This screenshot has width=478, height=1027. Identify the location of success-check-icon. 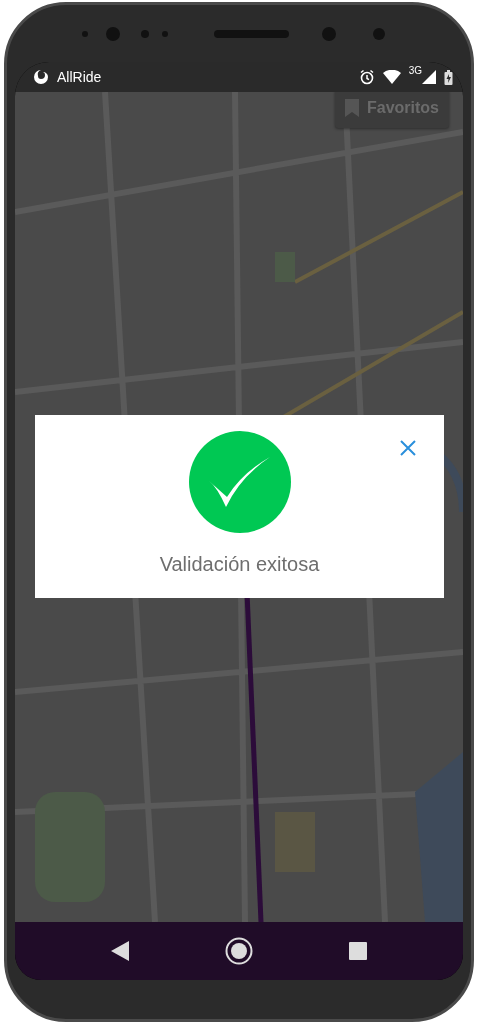
(239, 482).